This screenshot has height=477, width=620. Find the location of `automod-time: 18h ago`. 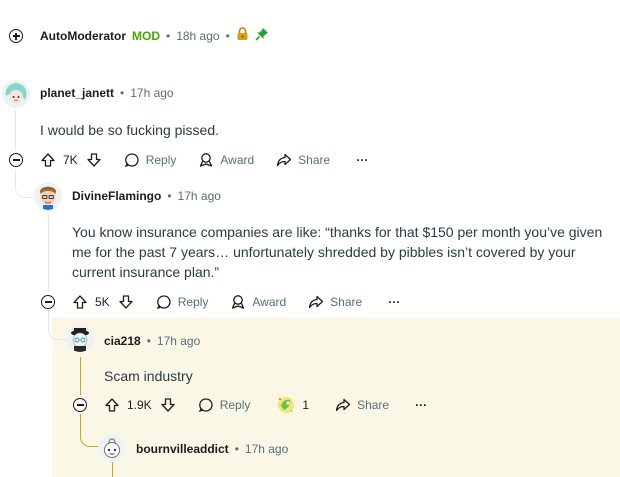

automod-time: 18h ago is located at coordinates (198, 36).